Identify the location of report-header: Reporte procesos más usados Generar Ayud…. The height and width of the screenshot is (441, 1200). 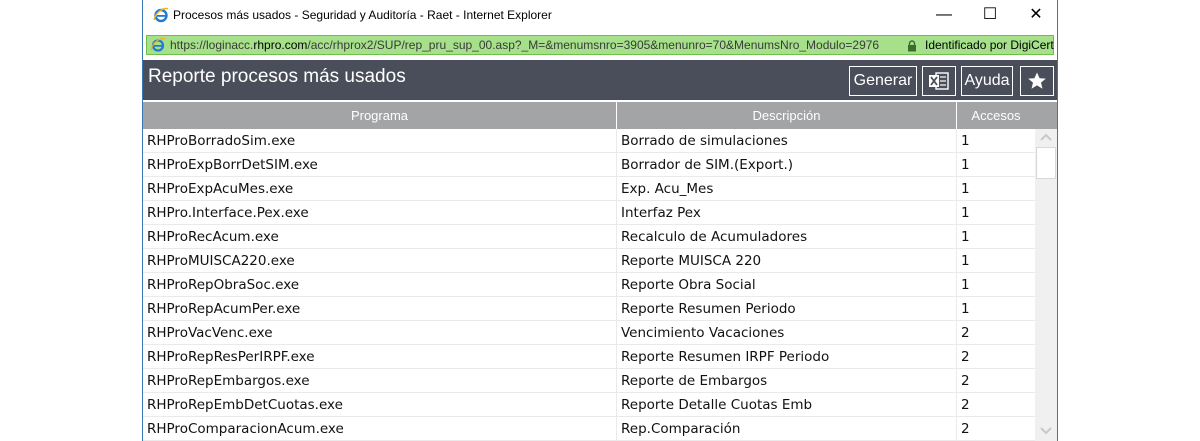
(600, 80).